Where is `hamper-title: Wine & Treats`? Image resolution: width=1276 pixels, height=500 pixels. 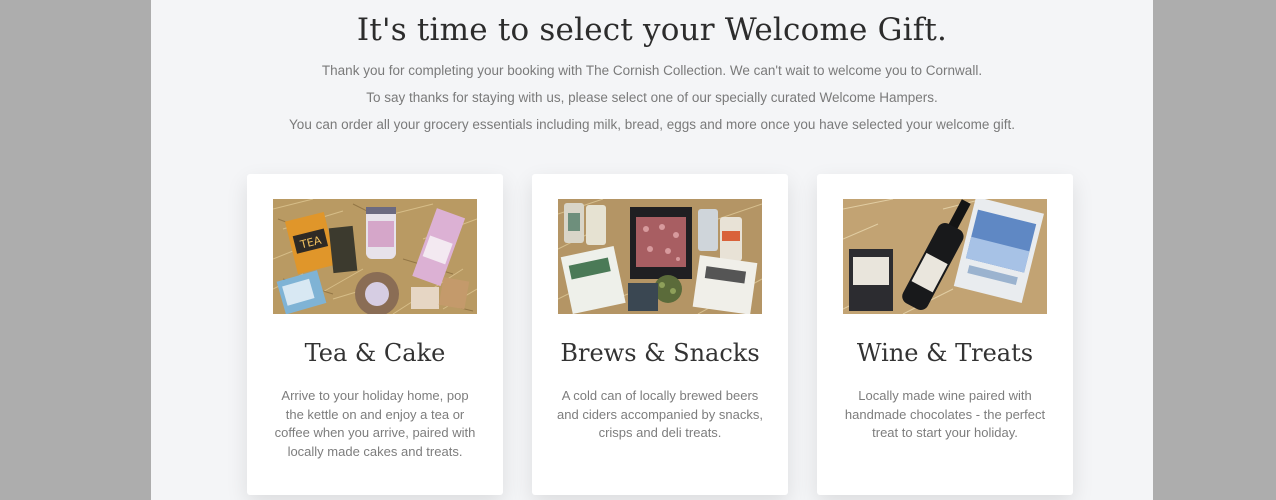
hamper-title: Wine & Treats is located at coordinates (945, 353).